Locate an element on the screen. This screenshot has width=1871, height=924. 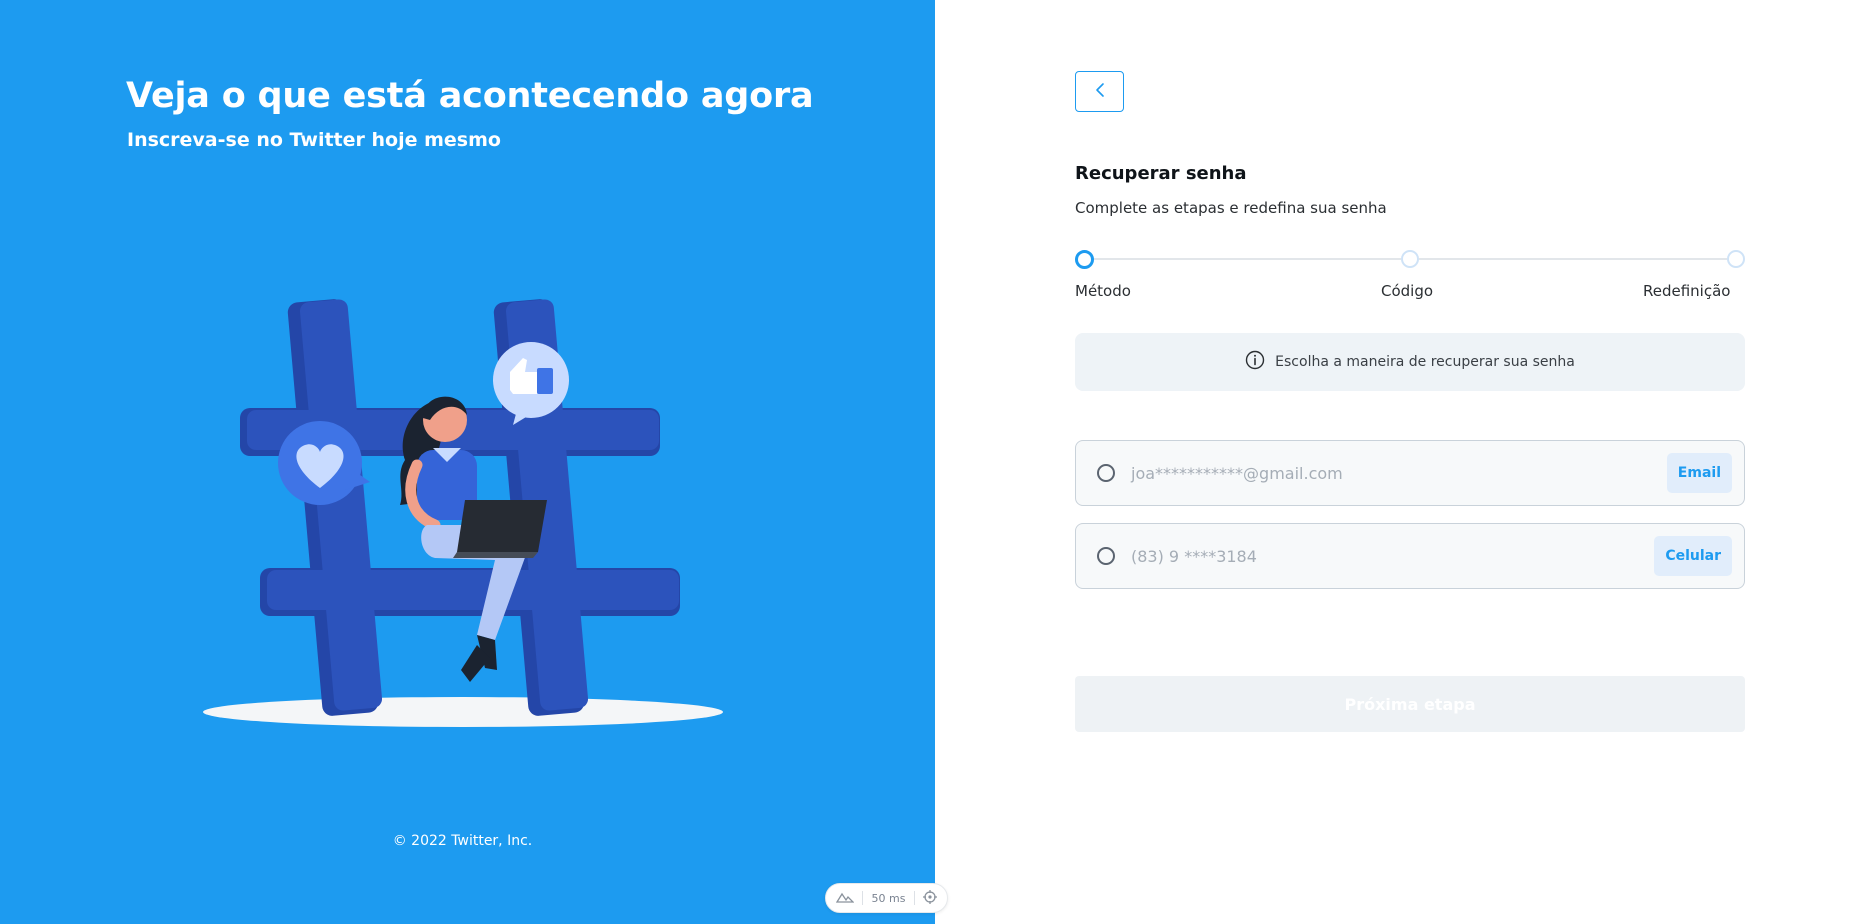
option-phone: (83) 9 ****3184 Celular is located at coordinates (1410, 556).